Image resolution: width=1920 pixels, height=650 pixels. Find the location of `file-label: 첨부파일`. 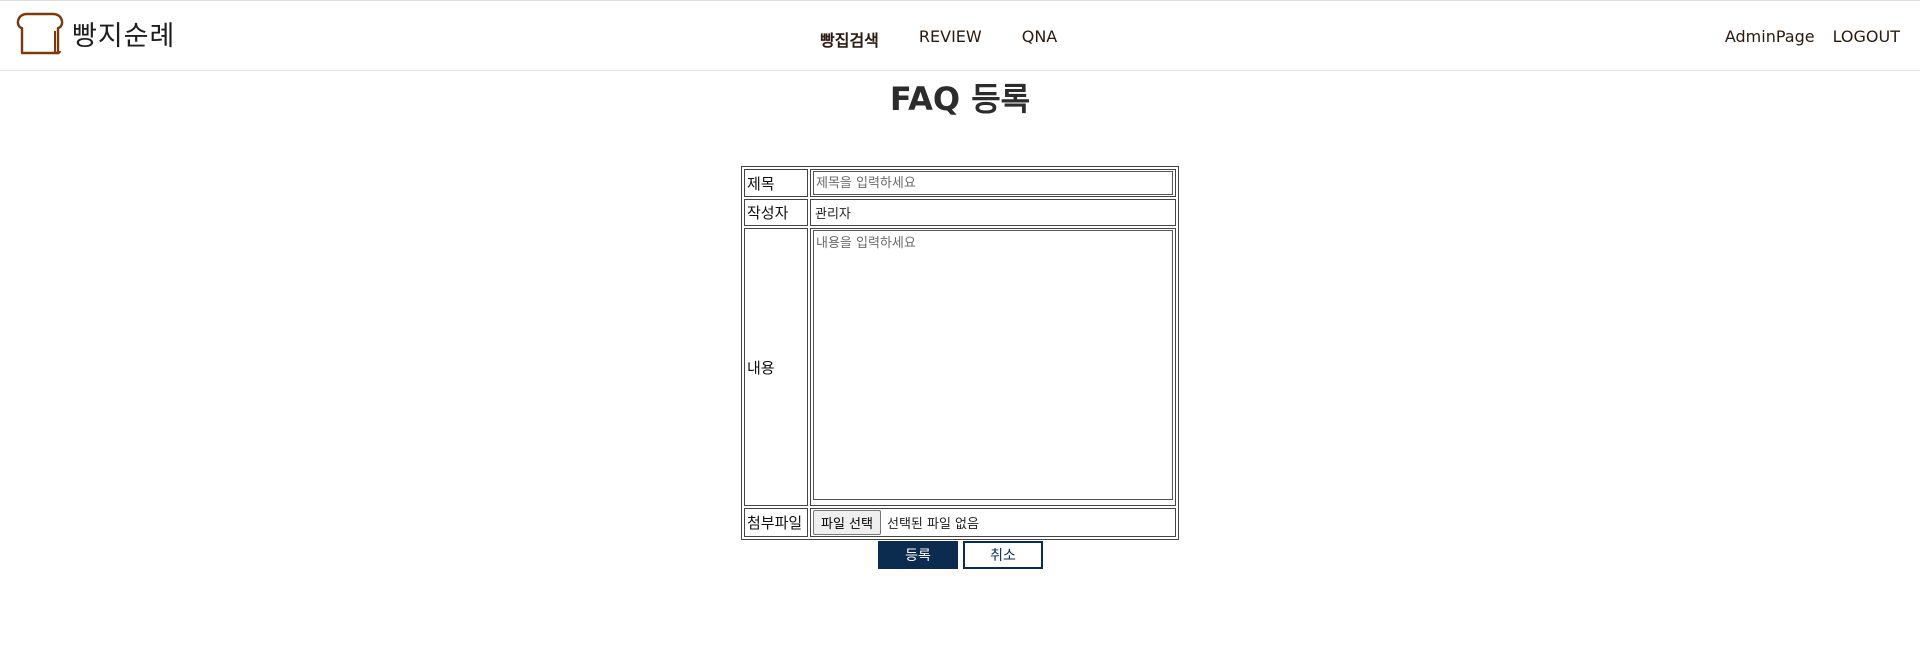

file-label: 첨부파일 is located at coordinates (776, 522).